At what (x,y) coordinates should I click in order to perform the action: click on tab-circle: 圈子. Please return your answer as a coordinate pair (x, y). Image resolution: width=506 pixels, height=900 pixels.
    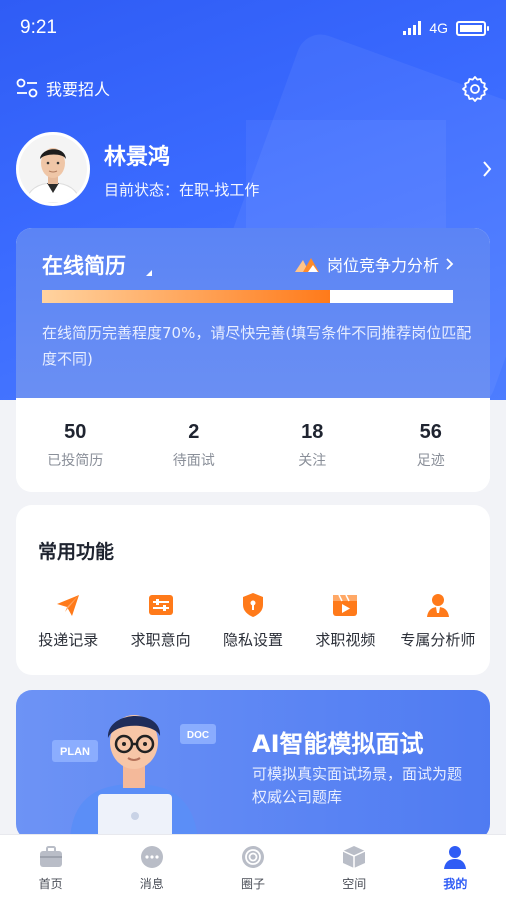
    Looking at the image, I should click on (252, 867).